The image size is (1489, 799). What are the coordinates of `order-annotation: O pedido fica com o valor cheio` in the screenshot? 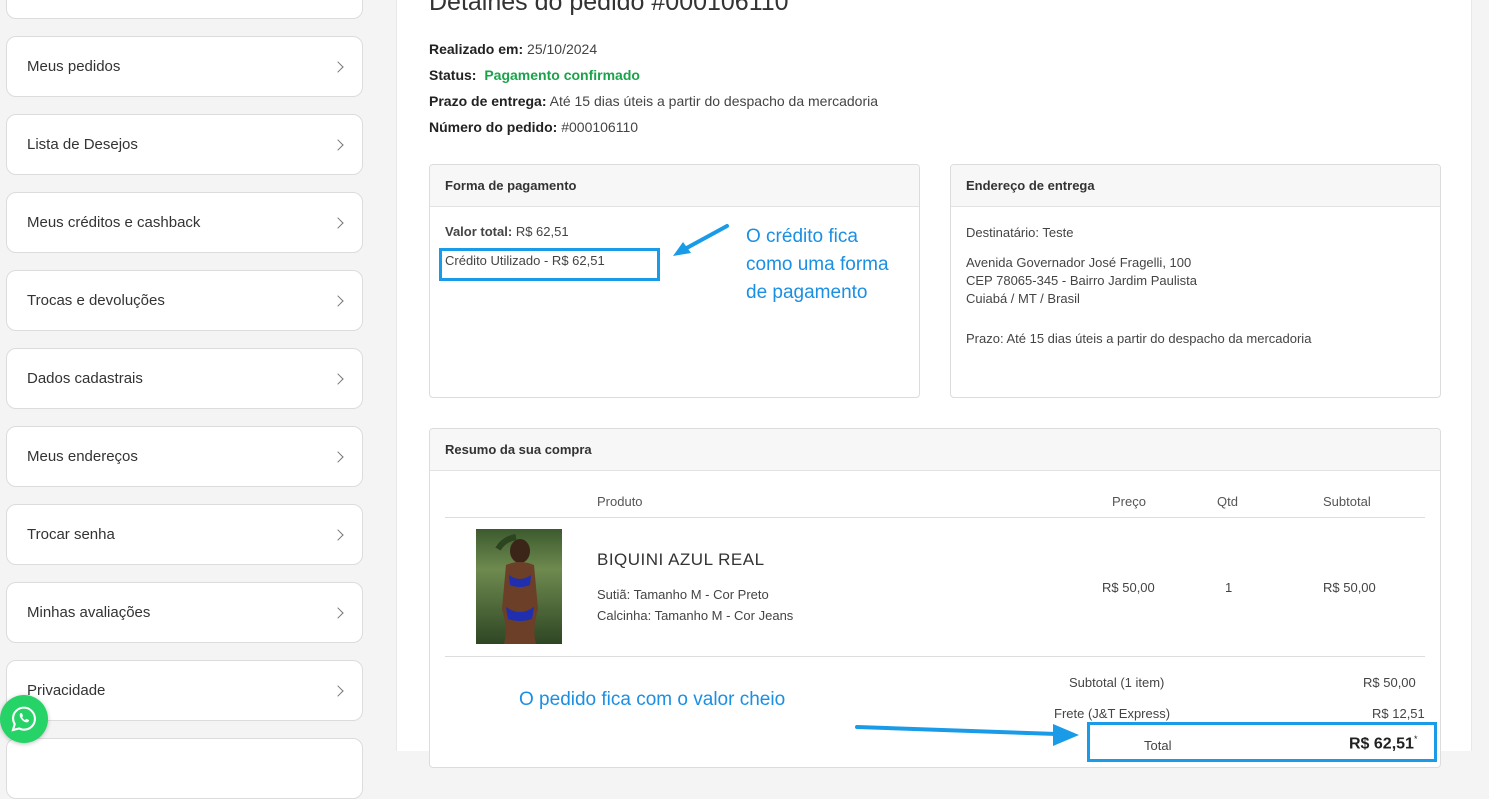 It's located at (652, 699).